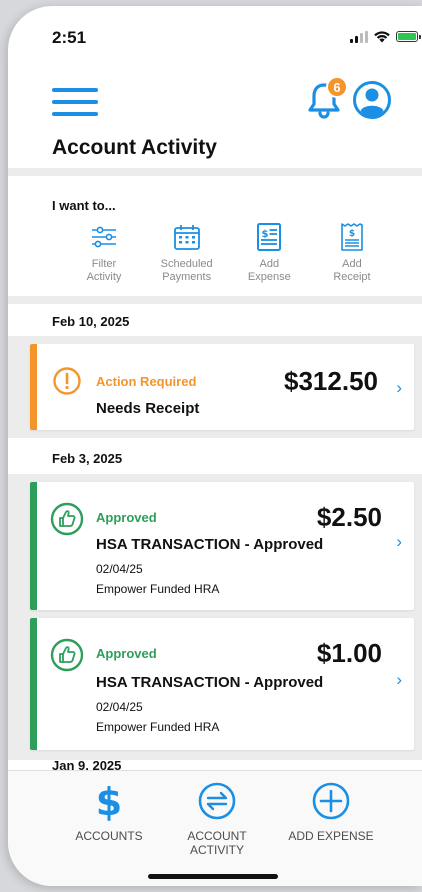  What do you see at coordinates (69, 37) in the screenshot?
I see `status-time: 2:51` at bounding box center [69, 37].